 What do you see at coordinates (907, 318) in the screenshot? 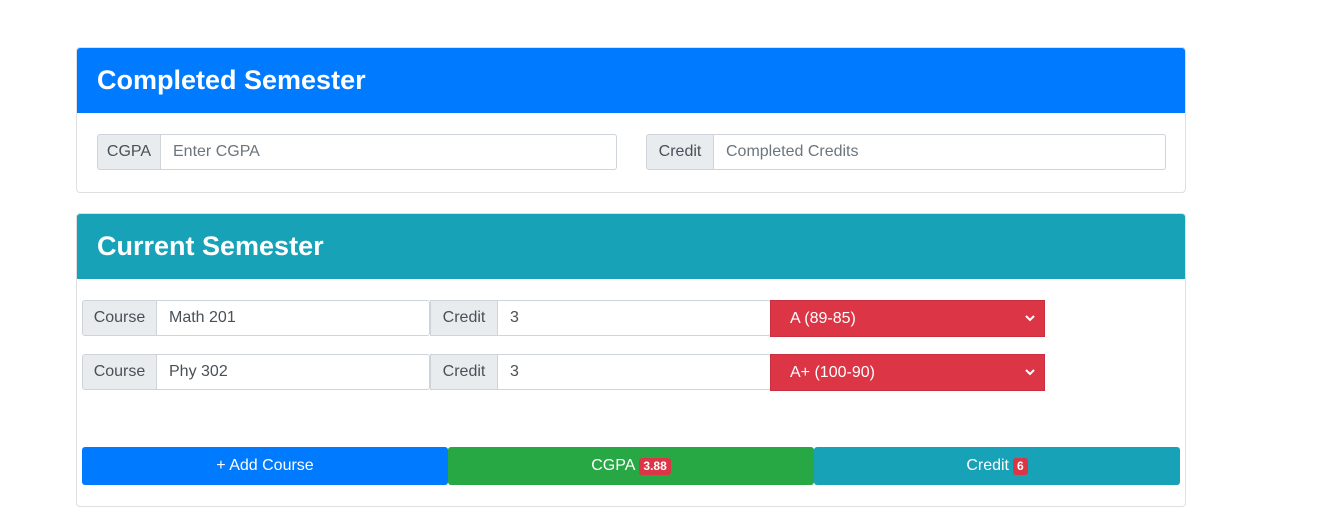
I see `grade-select: A (89-85)` at bounding box center [907, 318].